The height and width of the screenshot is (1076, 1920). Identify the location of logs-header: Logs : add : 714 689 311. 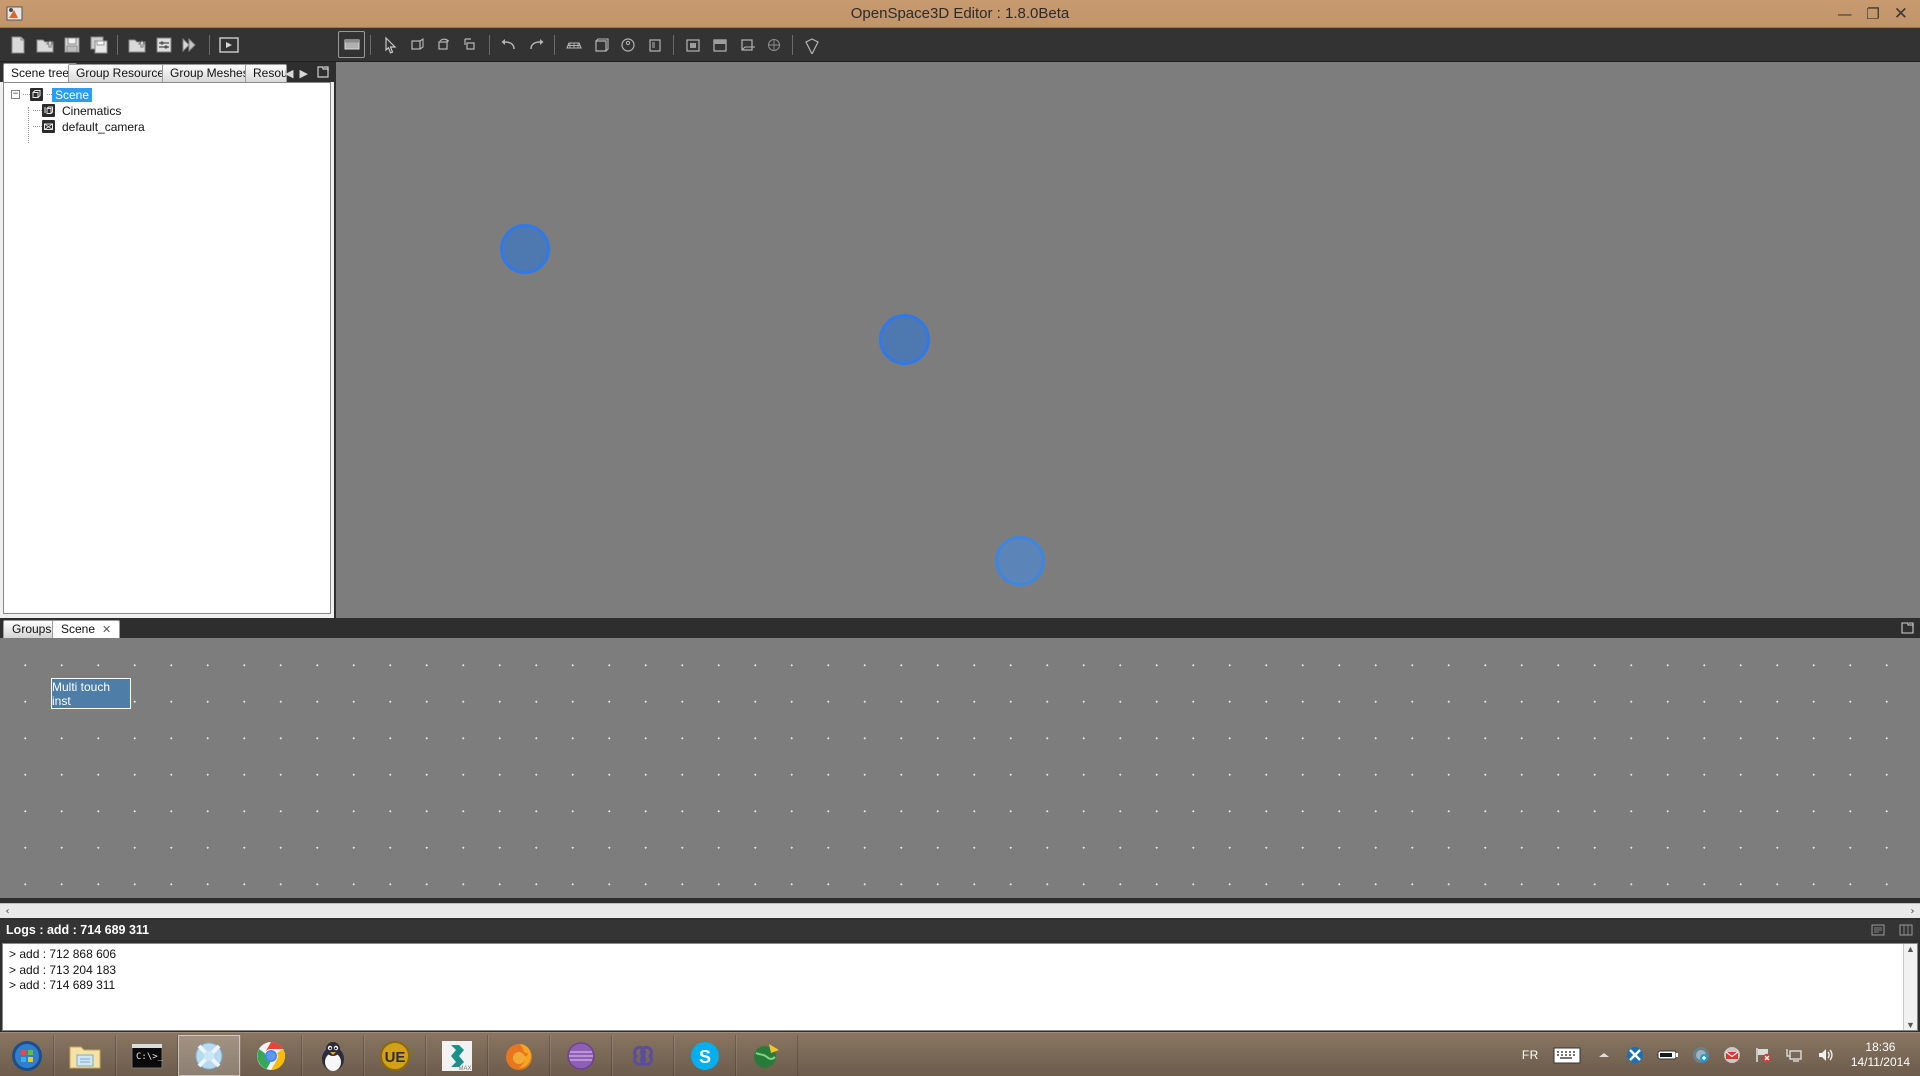
(960, 930).